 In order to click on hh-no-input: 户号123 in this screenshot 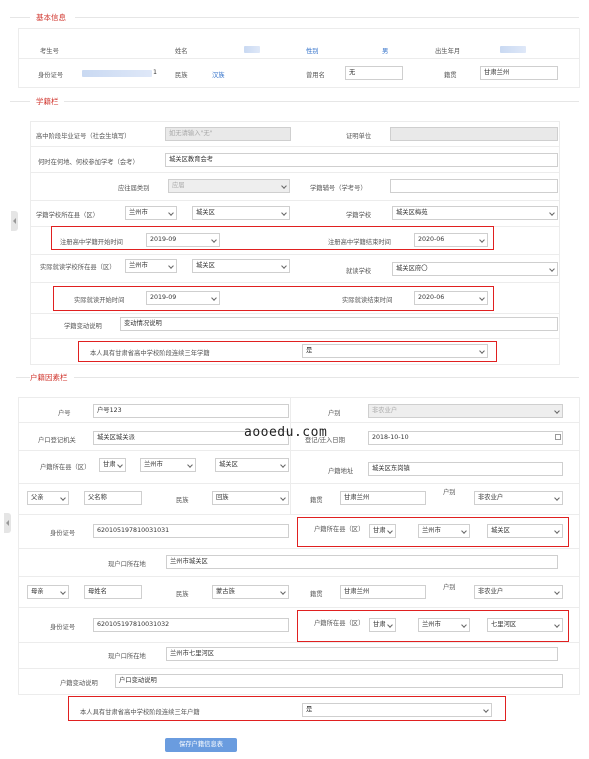, I will do `click(191, 411)`.